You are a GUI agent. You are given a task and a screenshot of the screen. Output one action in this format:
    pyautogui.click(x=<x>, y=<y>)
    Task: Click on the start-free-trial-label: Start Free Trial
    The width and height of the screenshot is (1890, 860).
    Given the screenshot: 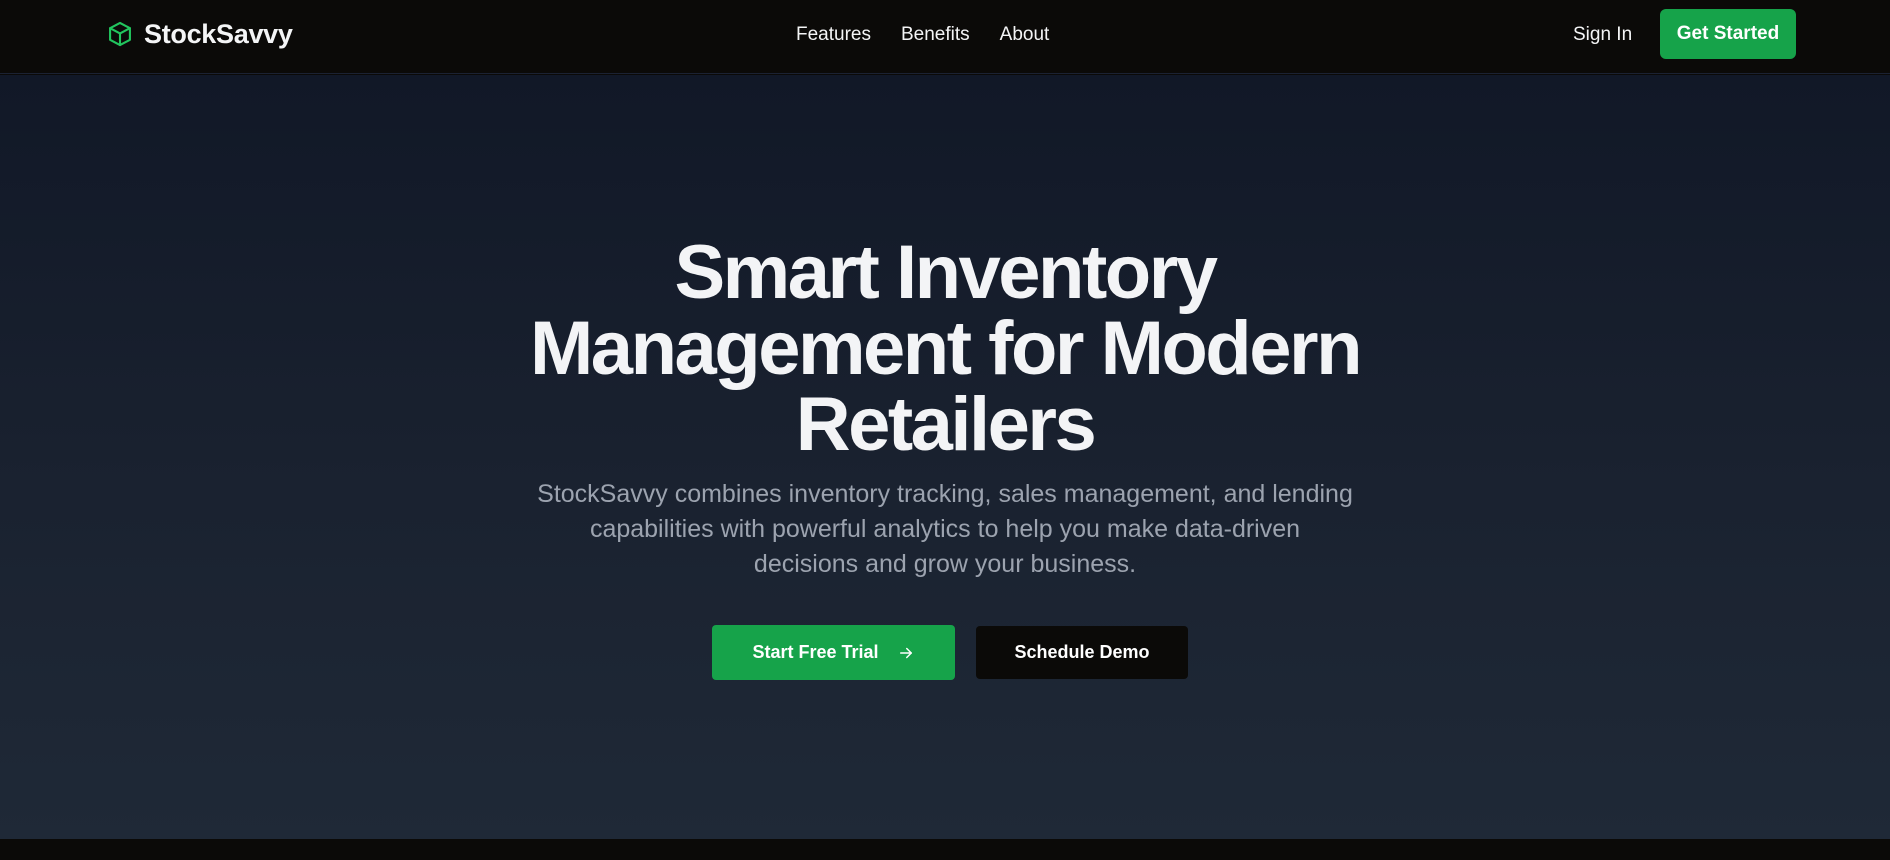 What is the action you would take?
    pyautogui.click(x=815, y=652)
    